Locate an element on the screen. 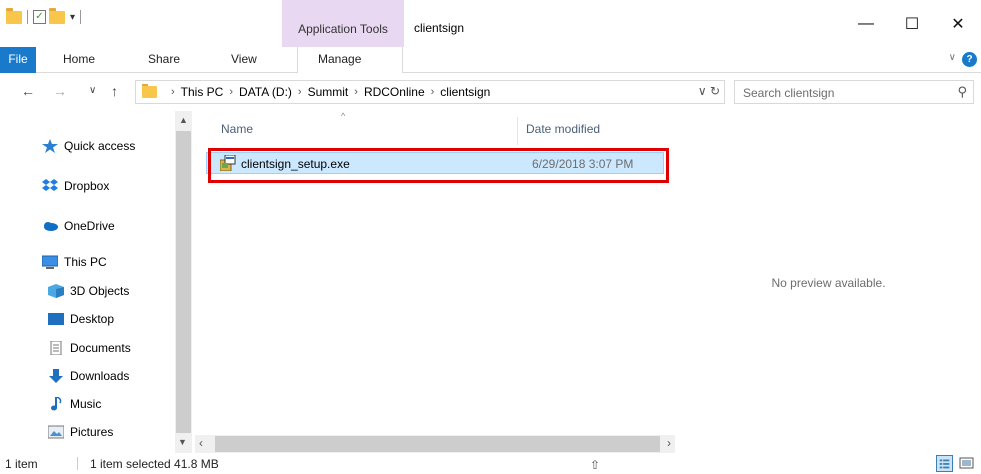 The height and width of the screenshot is (474, 981). nav-pane-scrollbar: ▲ is located at coordinates (183, 282).